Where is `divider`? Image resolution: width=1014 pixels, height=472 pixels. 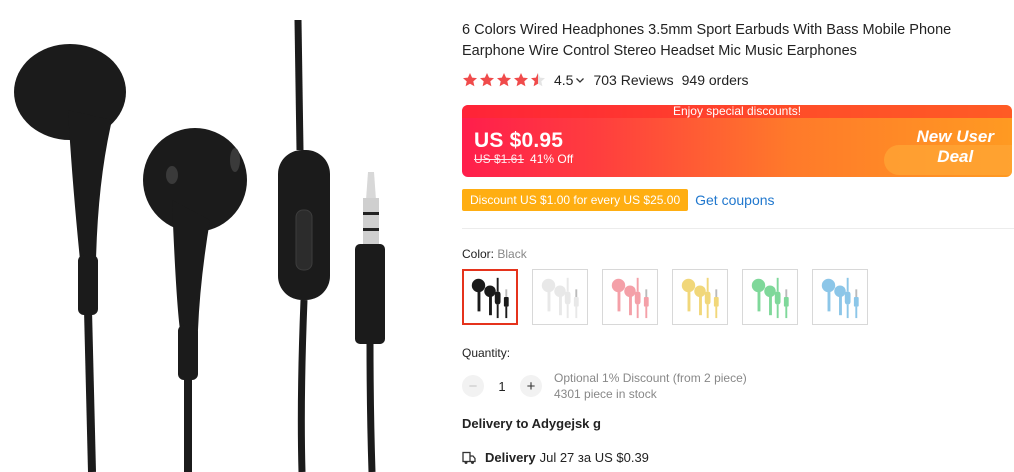
divider is located at coordinates (738, 228).